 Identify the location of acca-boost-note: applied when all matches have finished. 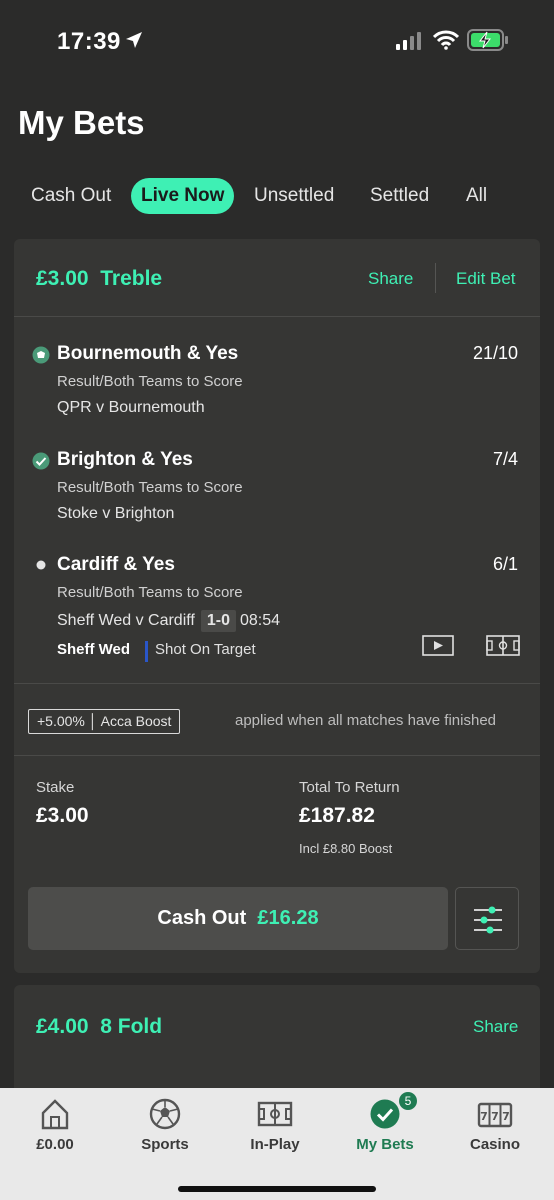
(365, 720).